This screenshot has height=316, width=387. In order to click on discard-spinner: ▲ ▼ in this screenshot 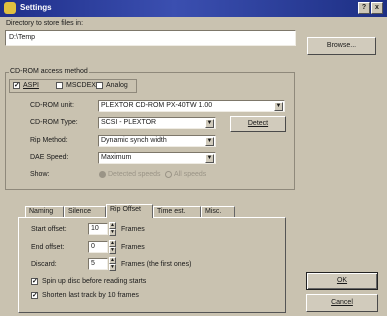, I will do `click(112, 264)`.